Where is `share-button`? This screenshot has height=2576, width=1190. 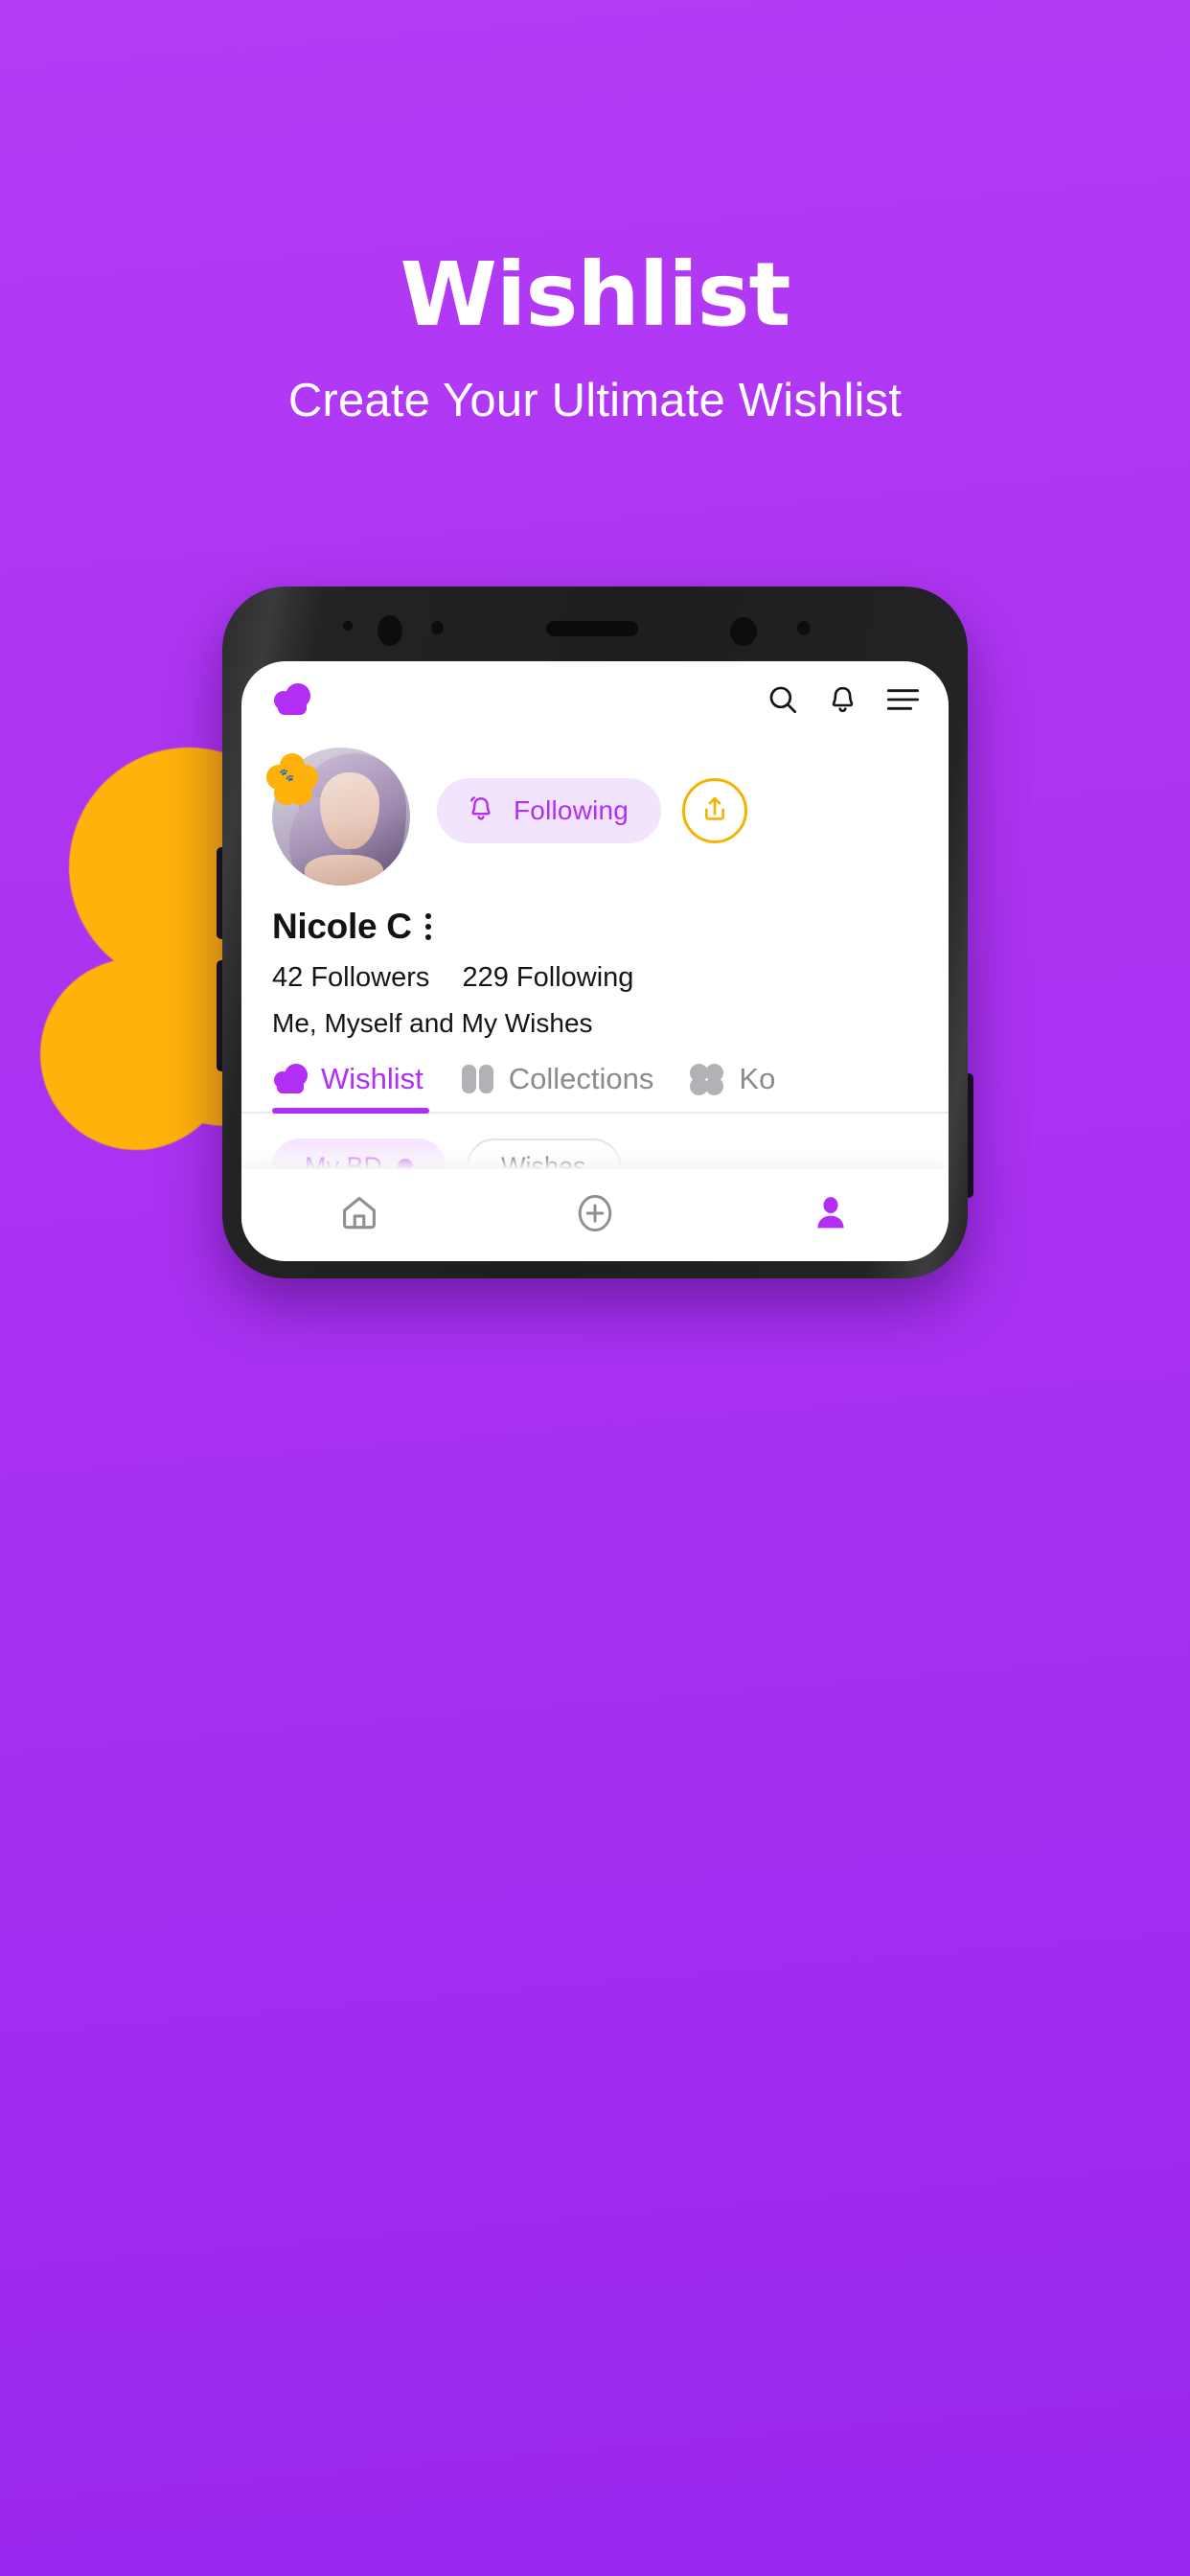 share-button is located at coordinates (715, 810).